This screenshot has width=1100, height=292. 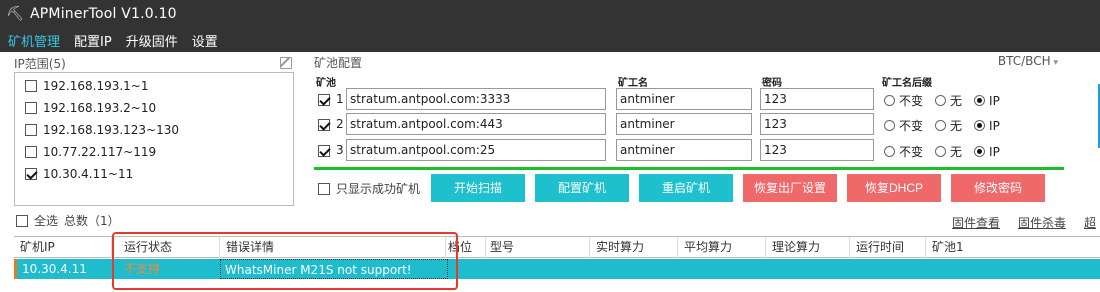 What do you see at coordinates (690, 63) in the screenshot?
I see `pool-config-header: 矿池配置 BTC/BCH` at bounding box center [690, 63].